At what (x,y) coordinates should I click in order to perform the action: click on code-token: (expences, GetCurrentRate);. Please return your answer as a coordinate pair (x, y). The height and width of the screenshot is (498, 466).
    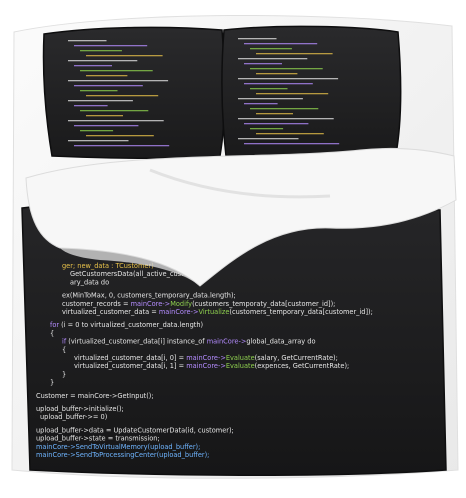
    Looking at the image, I should click on (302, 366).